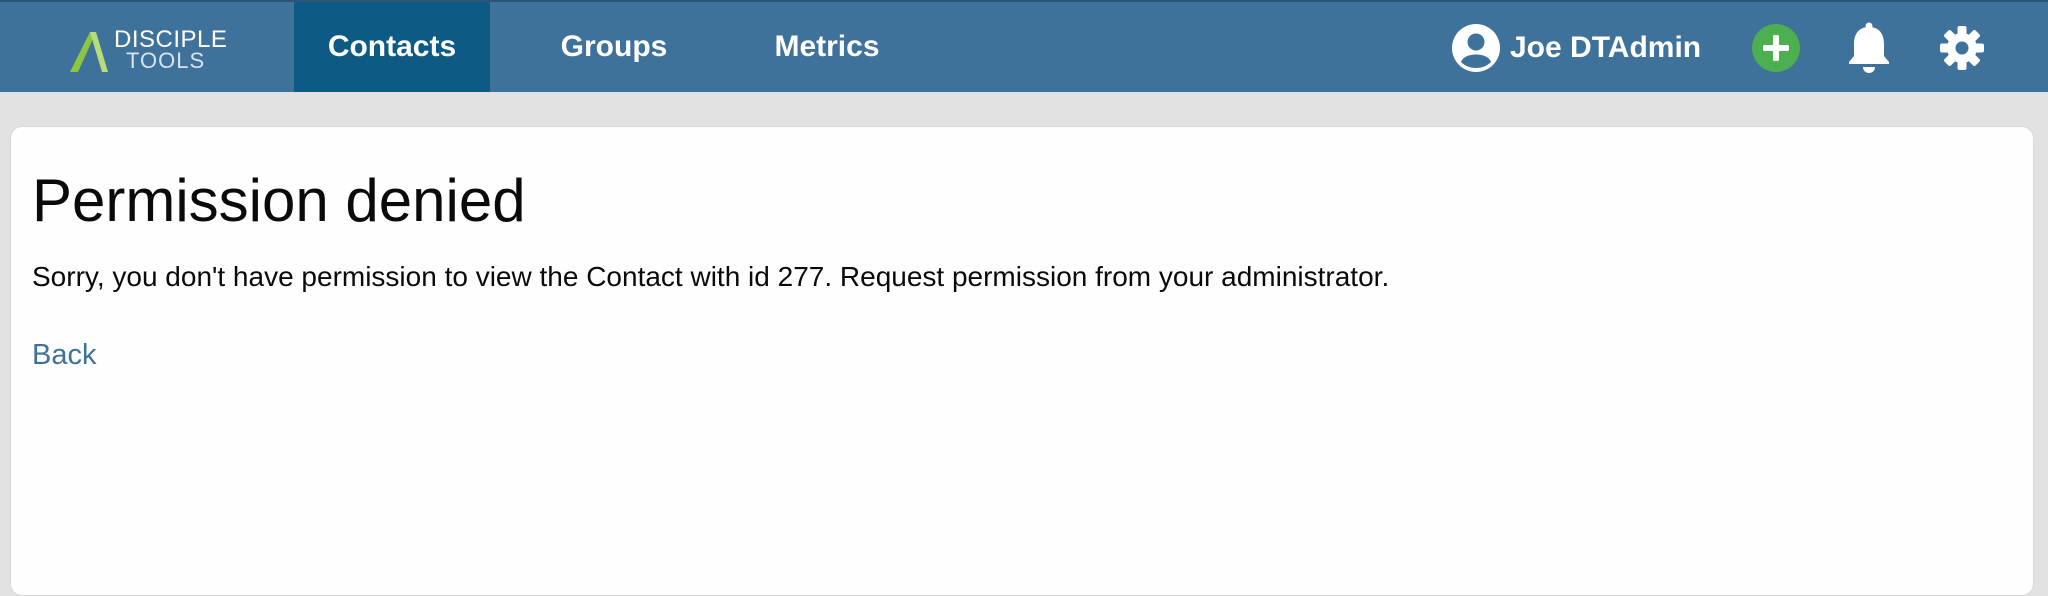 The height and width of the screenshot is (596, 2048). What do you see at coordinates (166, 60) in the screenshot?
I see `logo-text-tools: TOOLS` at bounding box center [166, 60].